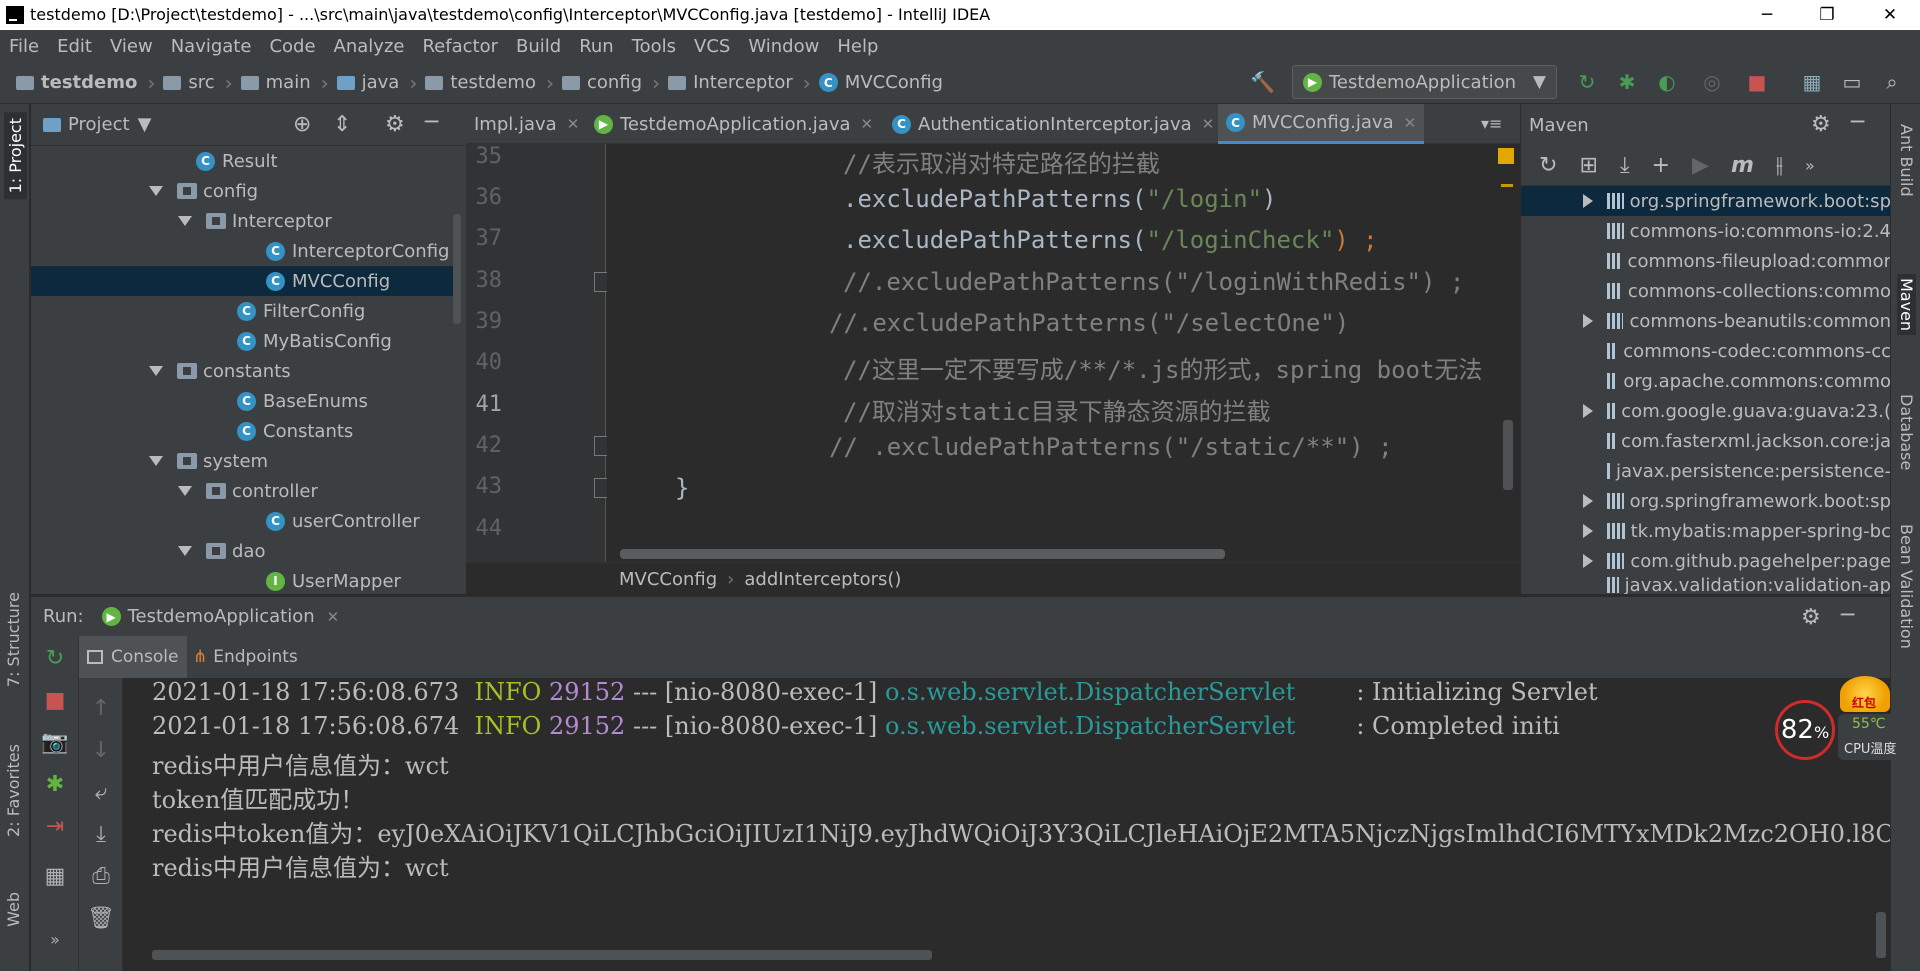  What do you see at coordinates (1805, 730) in the screenshot?
I see `cpu-usage-gauge: 82%` at bounding box center [1805, 730].